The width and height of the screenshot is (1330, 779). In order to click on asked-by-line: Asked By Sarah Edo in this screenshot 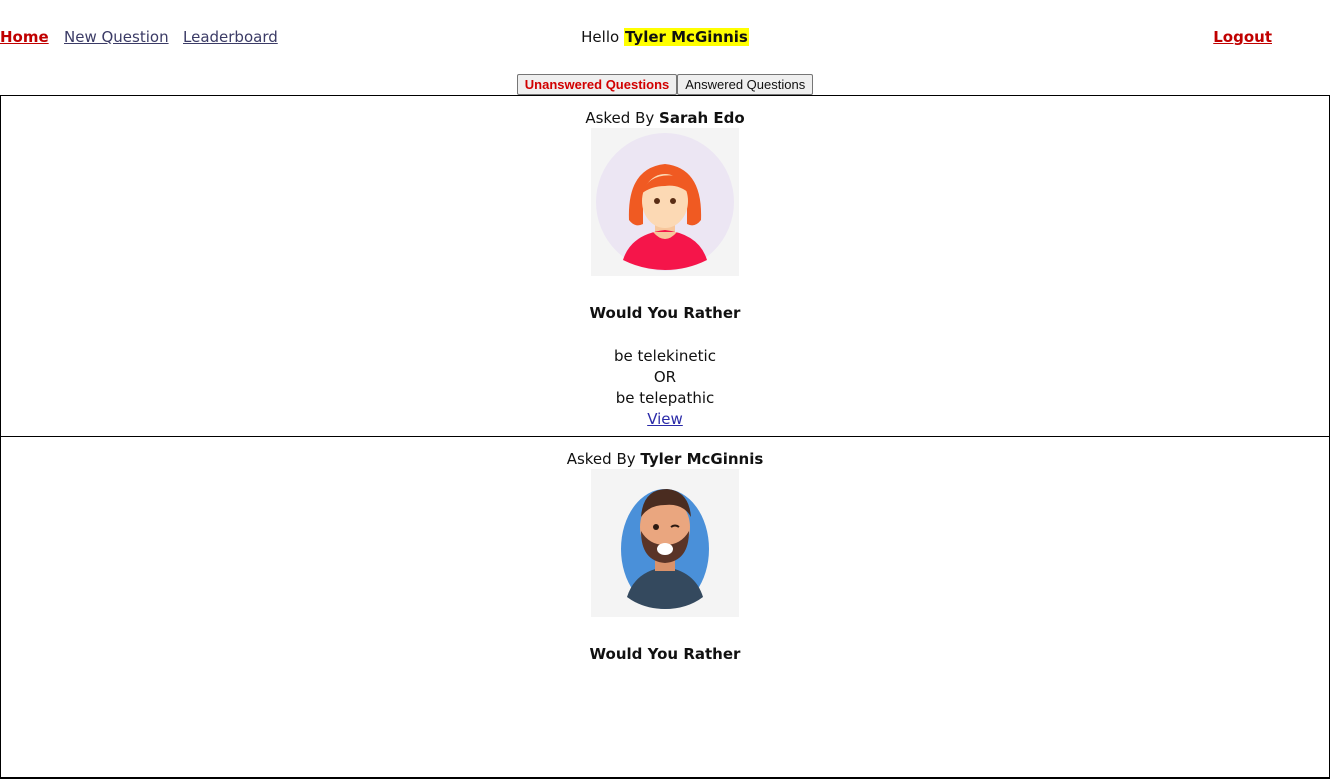, I will do `click(665, 112)`.